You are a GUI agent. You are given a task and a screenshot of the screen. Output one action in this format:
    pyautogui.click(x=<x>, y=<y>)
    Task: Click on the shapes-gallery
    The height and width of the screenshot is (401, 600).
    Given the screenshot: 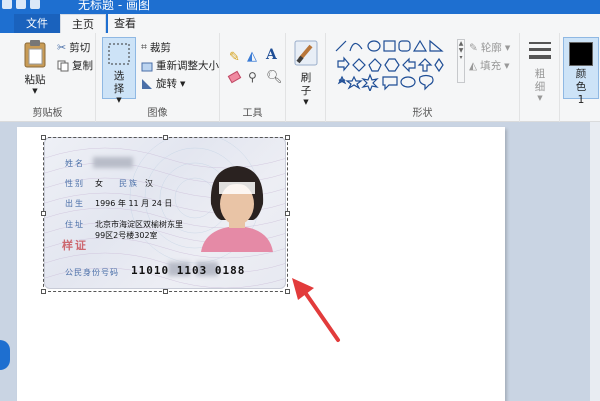 What is the action you would take?
    pyautogui.click(x=396, y=65)
    